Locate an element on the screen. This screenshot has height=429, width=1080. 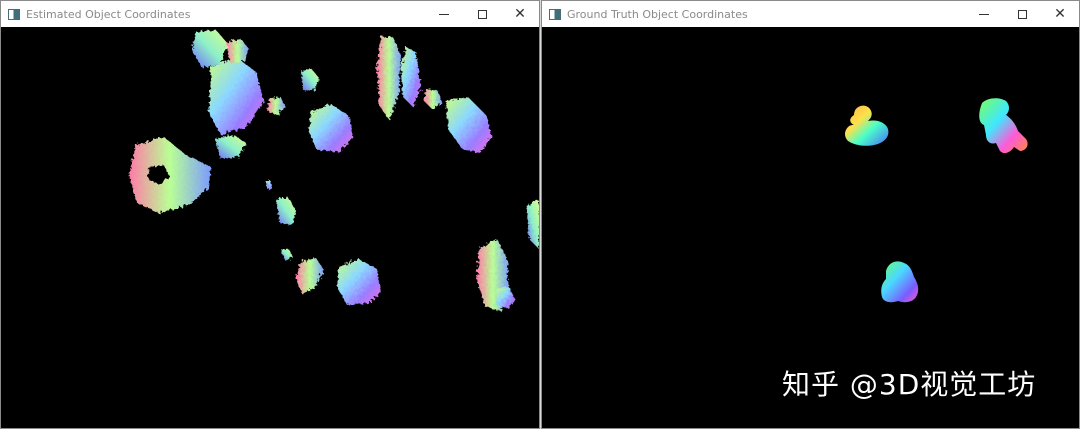
window-title: Ground Truth Object Coordinates is located at coordinates (657, 14).